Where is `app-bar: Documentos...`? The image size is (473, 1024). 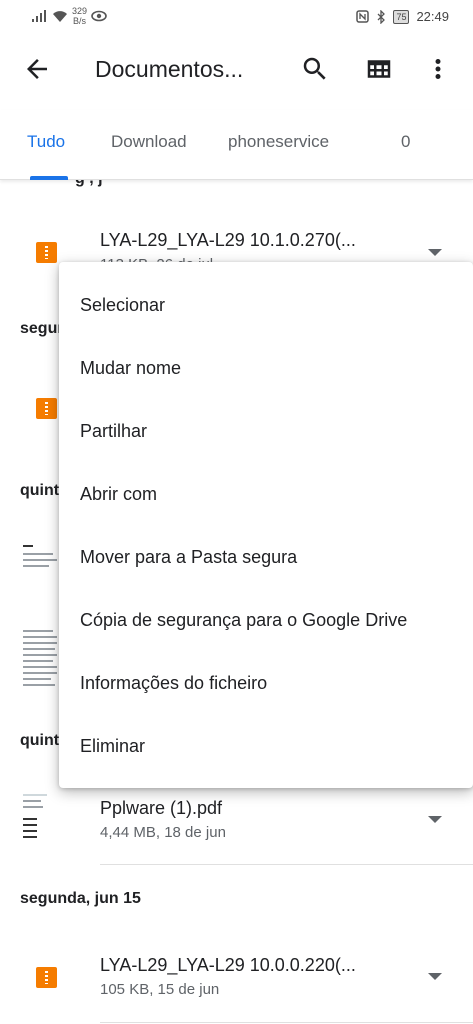
app-bar: Documentos... is located at coordinates (236, 70).